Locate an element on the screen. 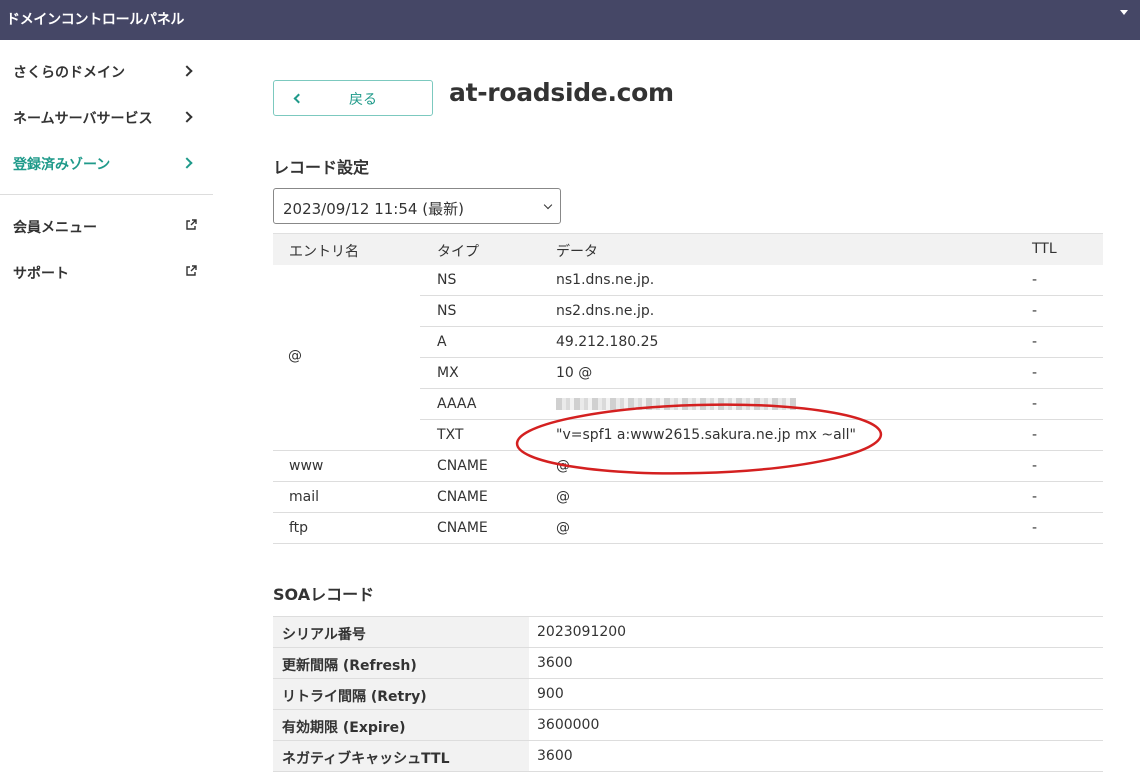 This screenshot has width=1140, height=782. soa-value: 3600000 is located at coordinates (568, 725).